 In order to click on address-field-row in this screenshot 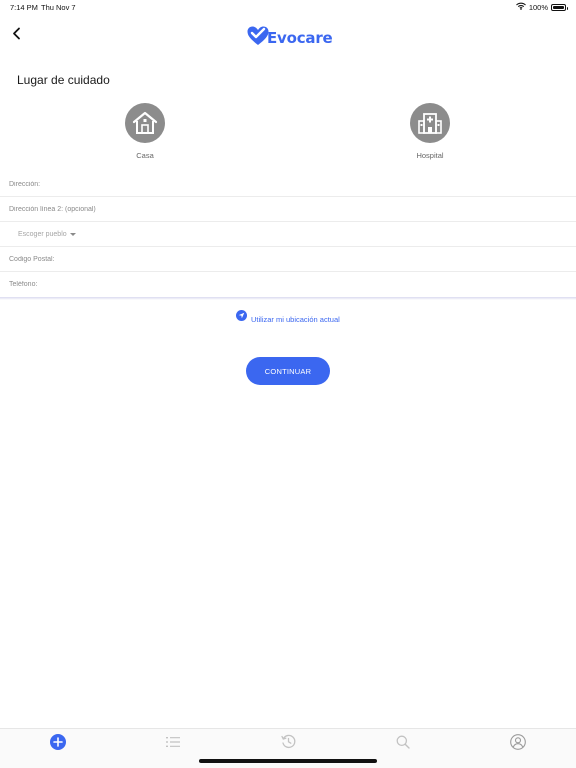, I will do `click(288, 184)`.